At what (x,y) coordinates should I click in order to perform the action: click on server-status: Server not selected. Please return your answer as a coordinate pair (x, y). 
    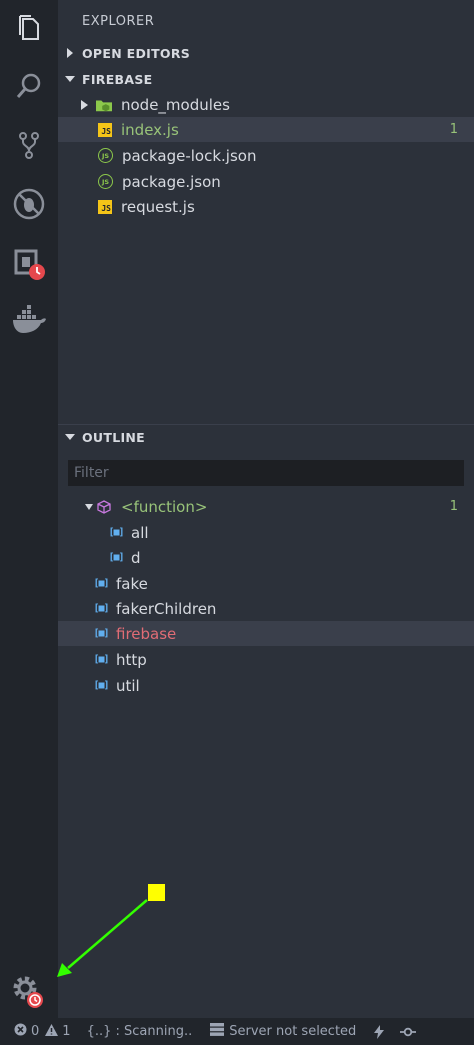
    Looking at the image, I should click on (283, 1031).